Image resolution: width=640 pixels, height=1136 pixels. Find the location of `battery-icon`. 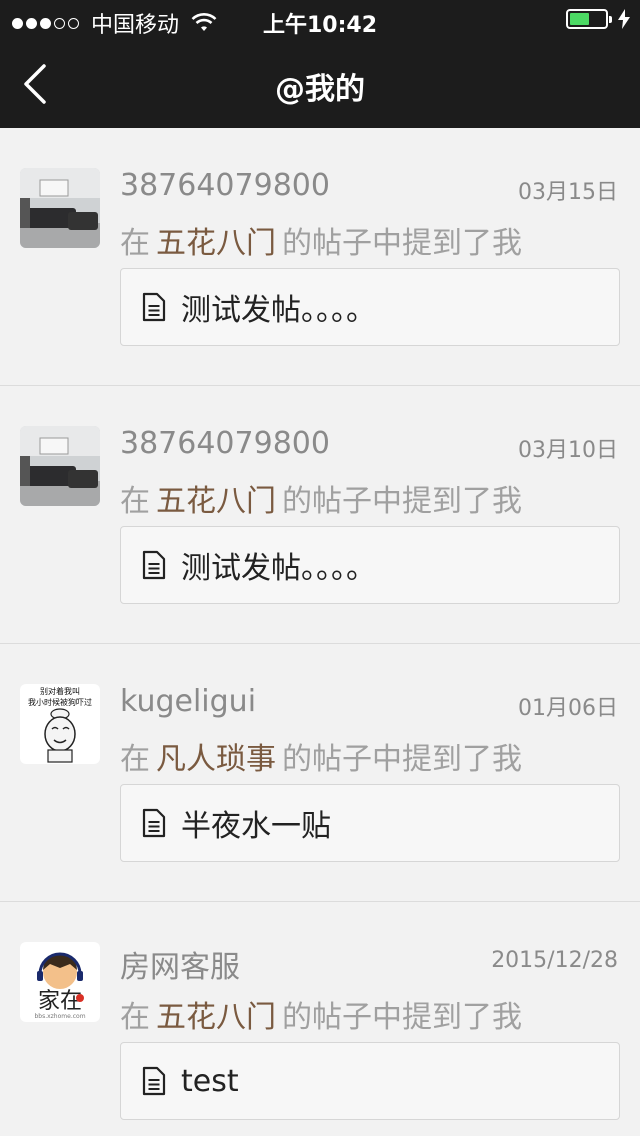

battery-icon is located at coordinates (589, 19).